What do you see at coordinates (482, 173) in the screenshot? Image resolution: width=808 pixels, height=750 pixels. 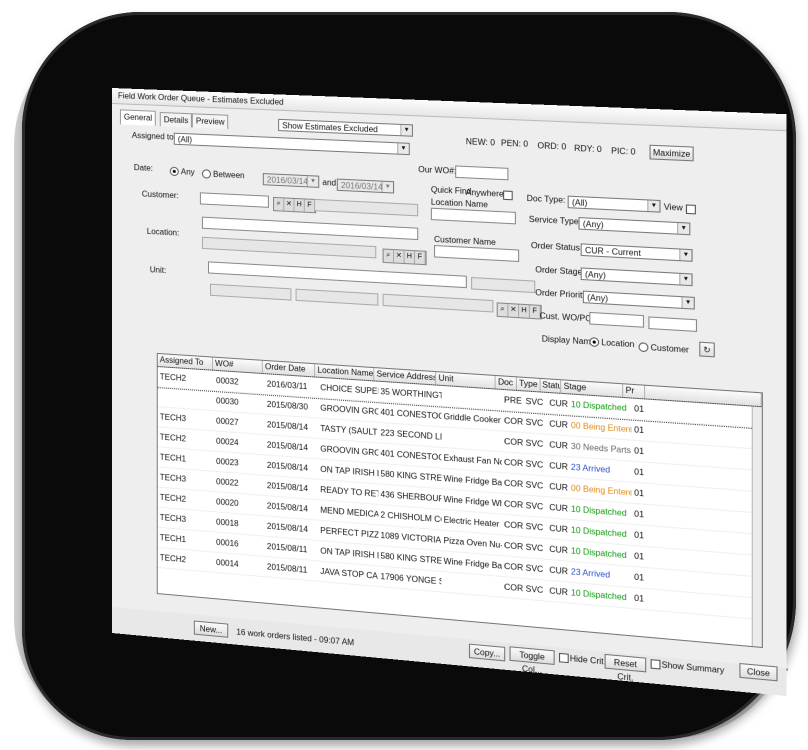 I see `our-wo-input` at bounding box center [482, 173].